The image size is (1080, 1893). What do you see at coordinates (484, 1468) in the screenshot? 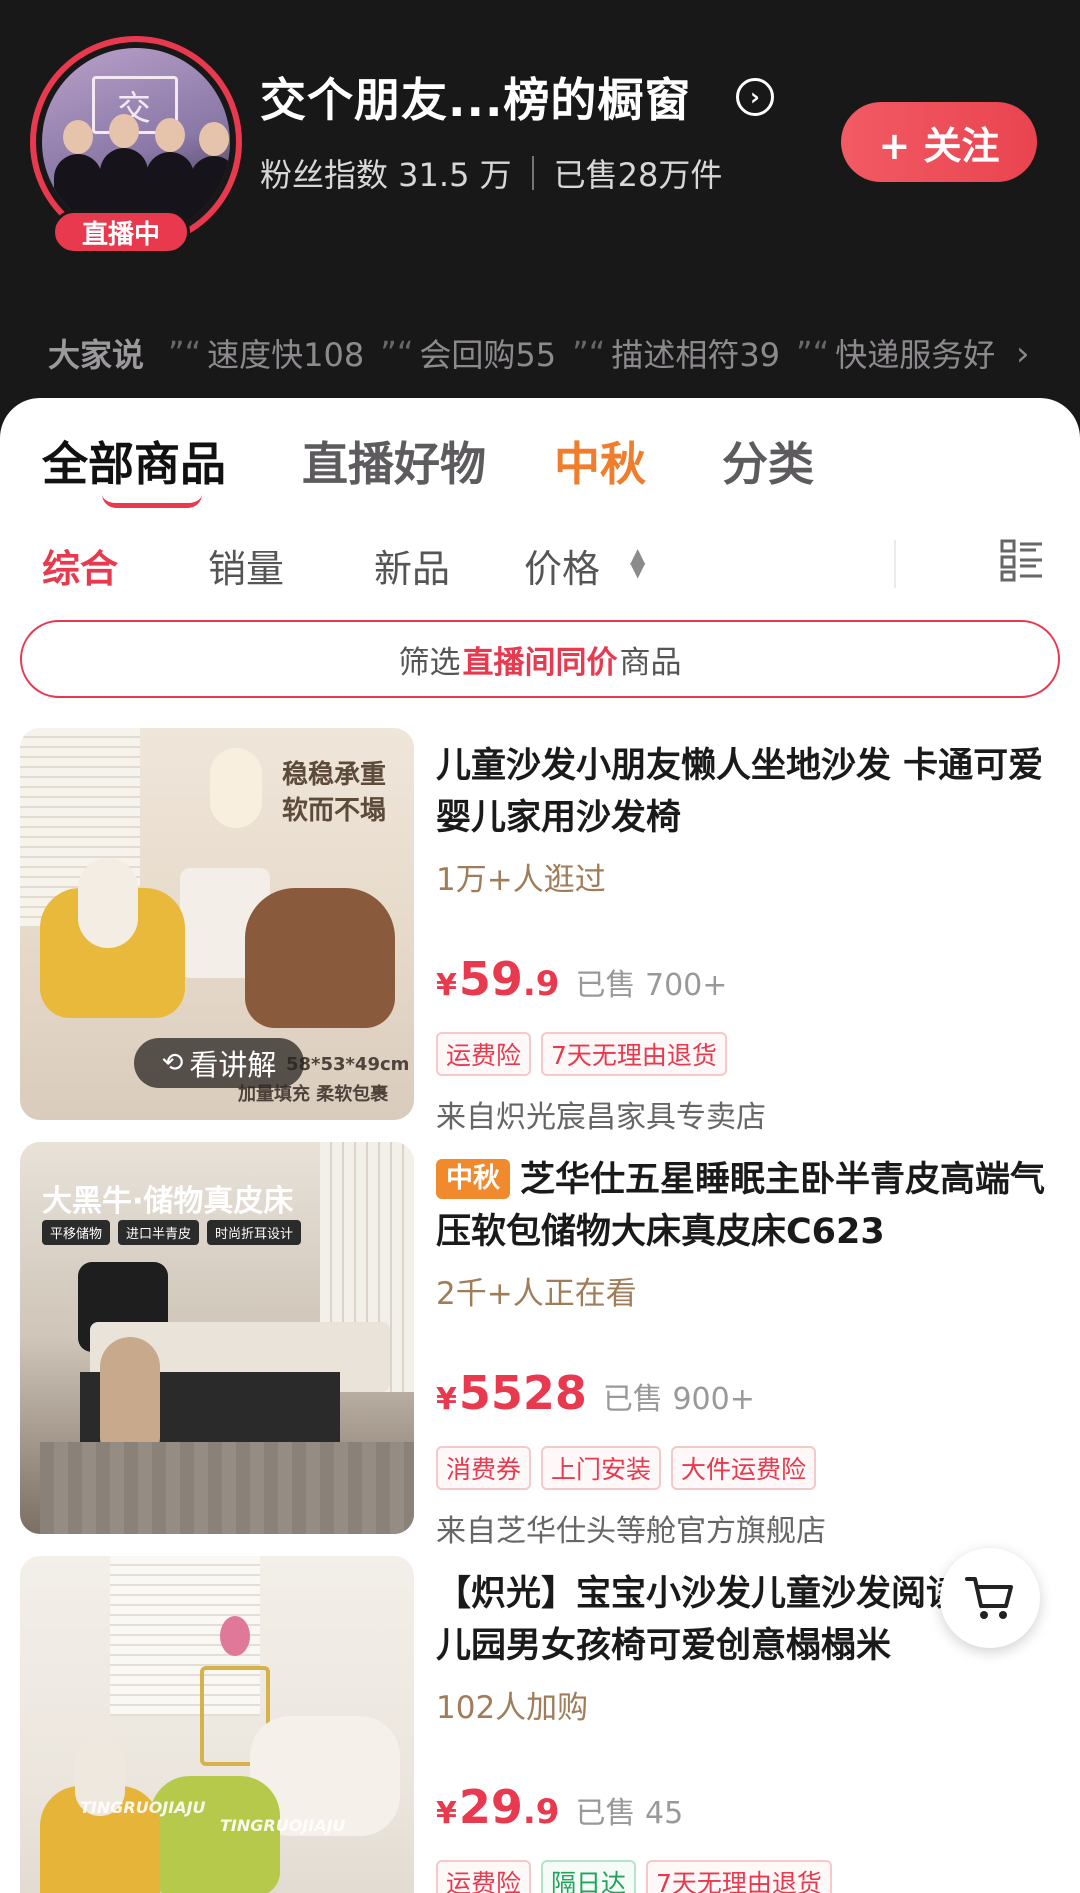
I see `service-tag: 消费券` at bounding box center [484, 1468].